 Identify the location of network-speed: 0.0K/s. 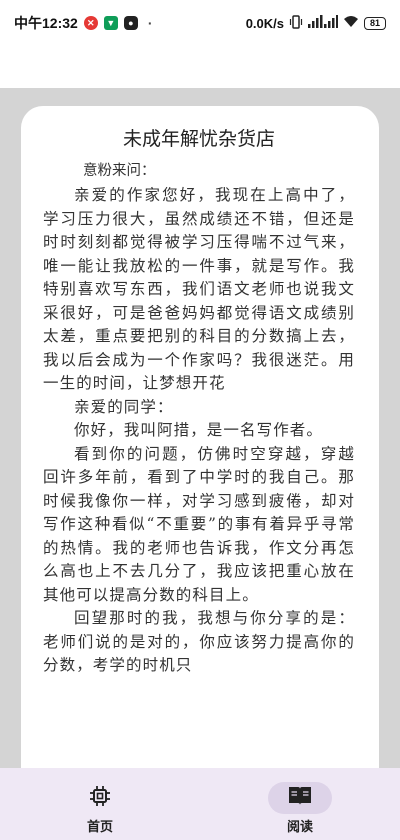
(264, 23).